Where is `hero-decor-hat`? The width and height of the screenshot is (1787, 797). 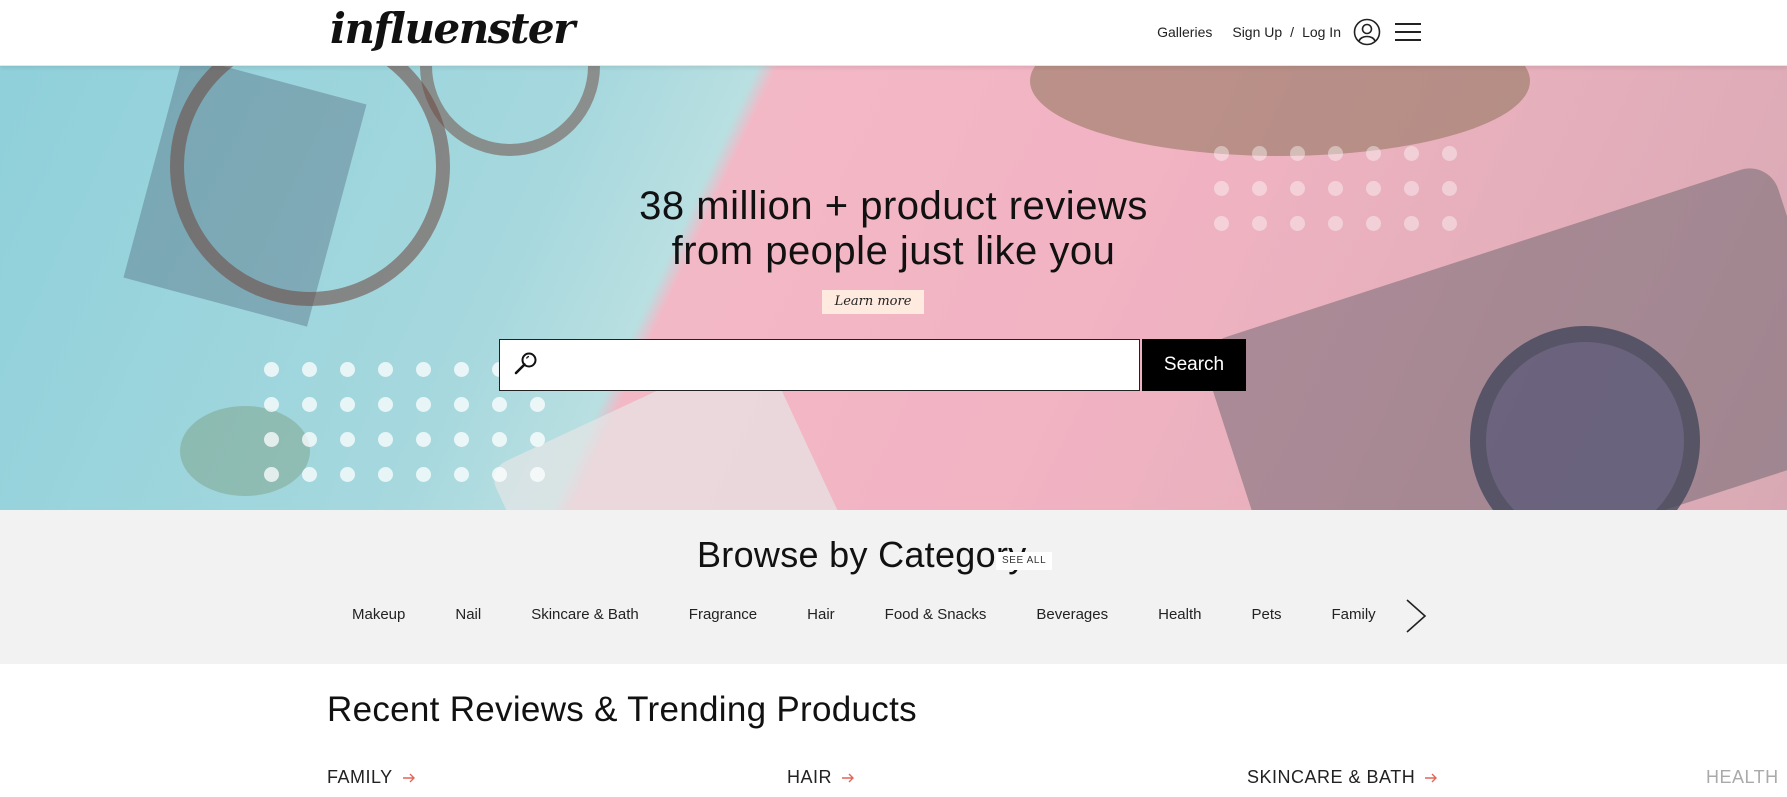 hero-decor-hat is located at coordinates (1280, 111).